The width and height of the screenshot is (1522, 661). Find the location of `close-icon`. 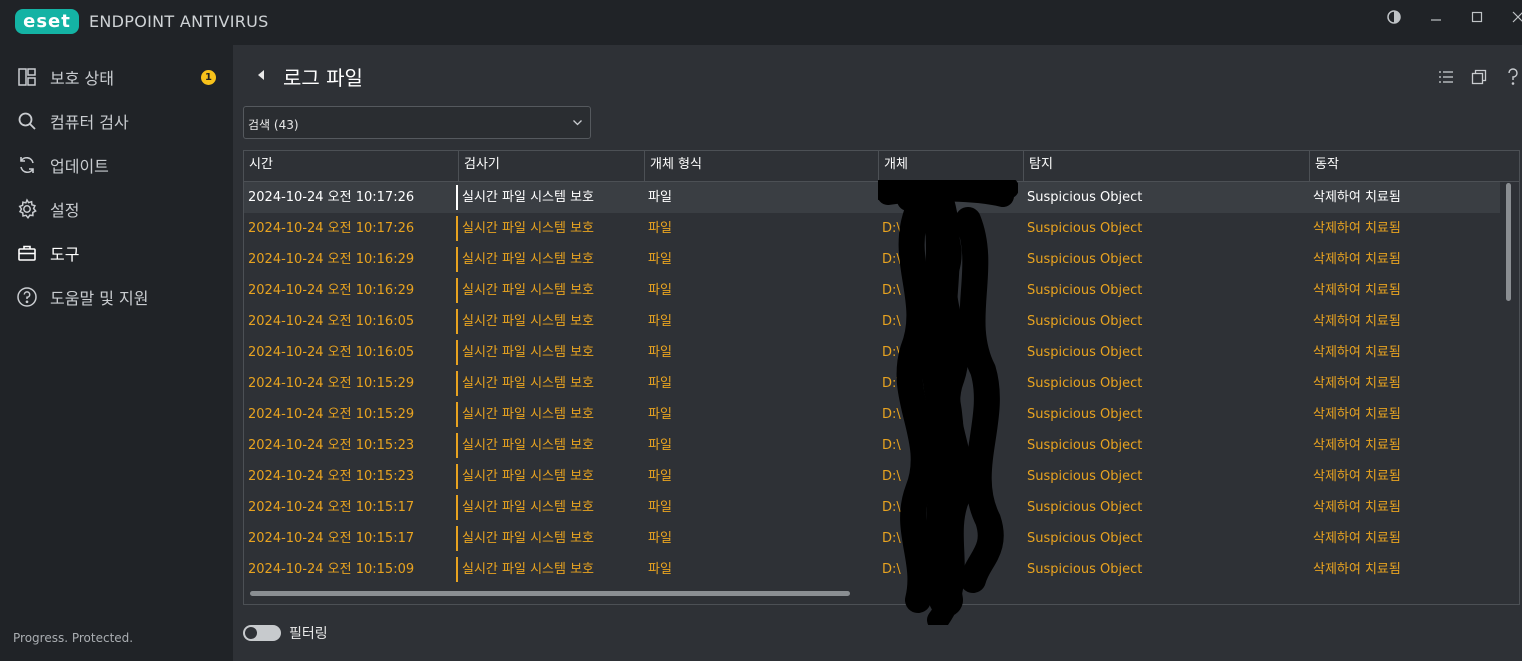

close-icon is located at coordinates (1514, 17).